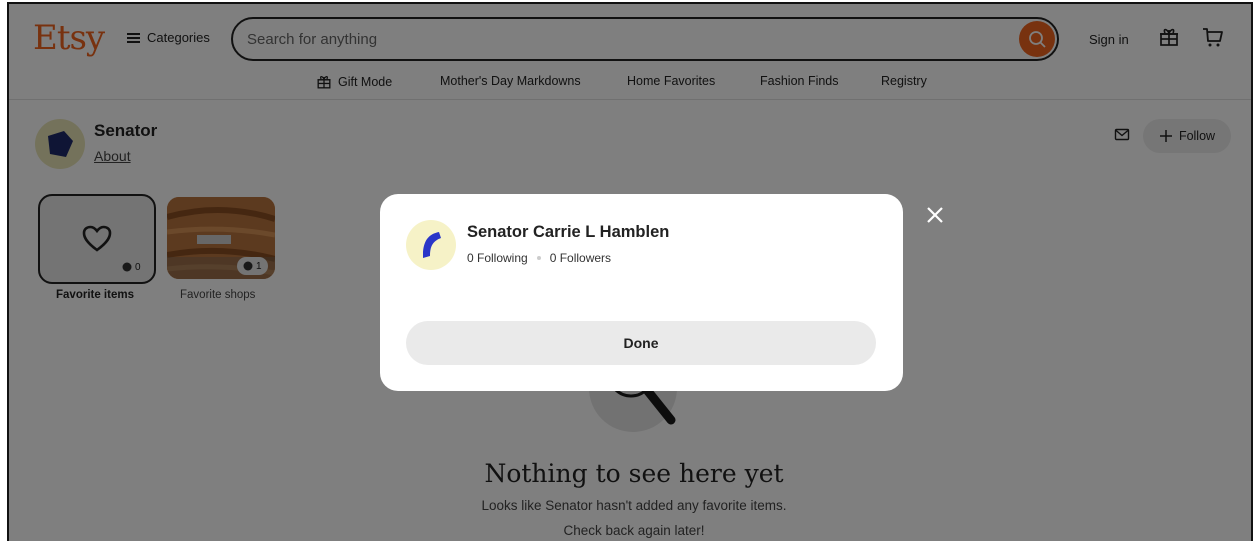  I want to click on following-count: 0 Following, so click(497, 258).